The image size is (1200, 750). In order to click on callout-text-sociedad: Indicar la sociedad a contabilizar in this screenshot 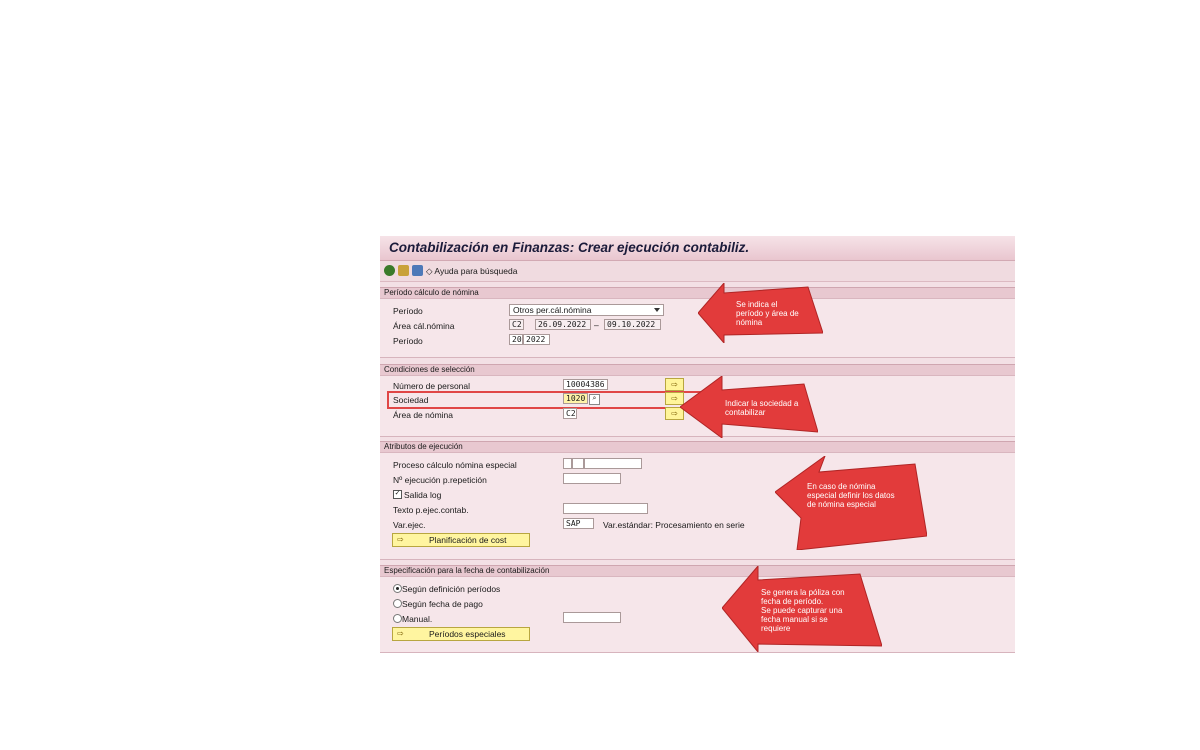, I will do `click(761, 408)`.